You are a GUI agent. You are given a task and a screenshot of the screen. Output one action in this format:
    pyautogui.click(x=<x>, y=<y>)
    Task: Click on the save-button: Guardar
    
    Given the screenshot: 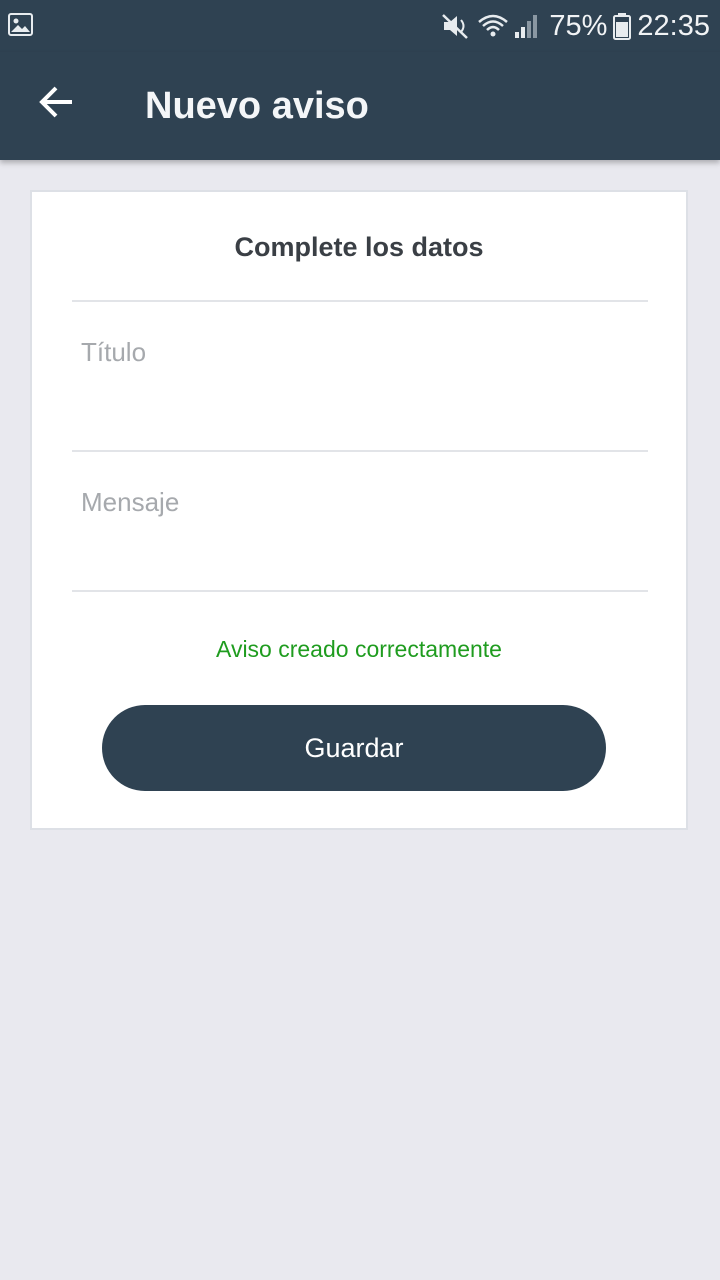 What is the action you would take?
    pyautogui.click(x=354, y=748)
    